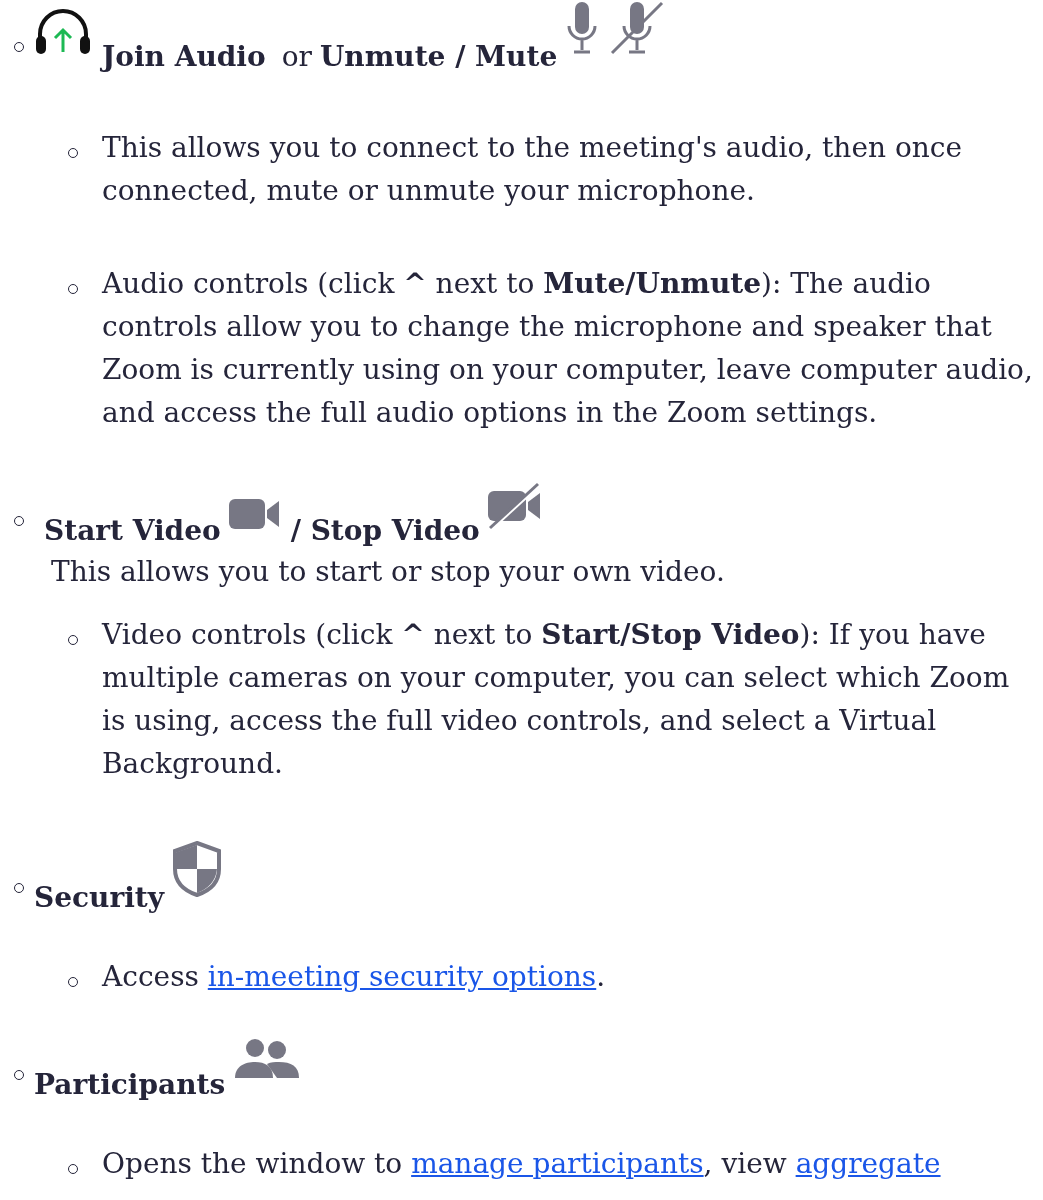 The width and height of the screenshot is (1043, 1200). What do you see at coordinates (533, 169) in the screenshot?
I see `paragraph: This allows you to connect to the meeting's audio, then once connected, mute or unmute your microphone.` at bounding box center [533, 169].